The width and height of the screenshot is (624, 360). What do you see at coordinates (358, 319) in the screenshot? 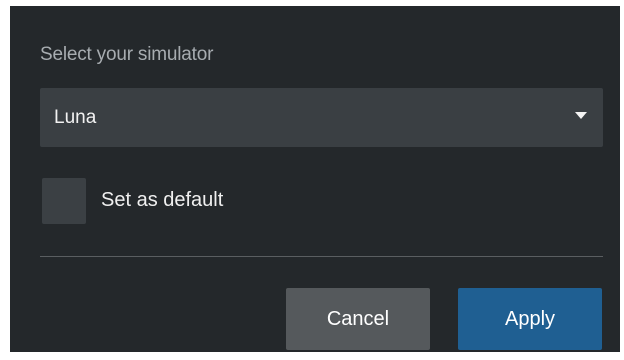
I see `cancel-button: Cancel` at bounding box center [358, 319].